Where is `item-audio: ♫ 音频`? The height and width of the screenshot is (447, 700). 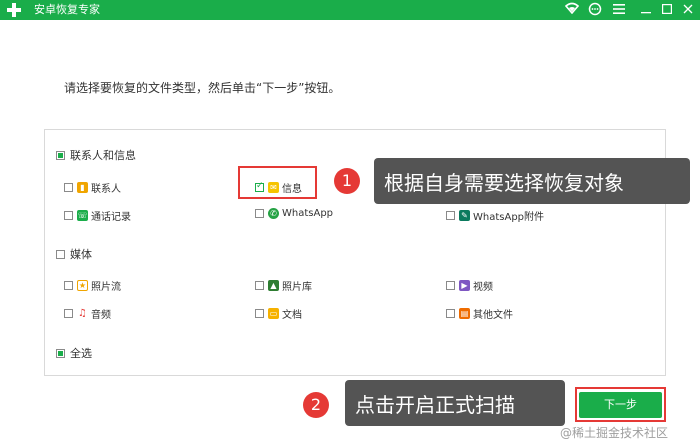
item-audio: ♫ 音频 is located at coordinates (87, 313).